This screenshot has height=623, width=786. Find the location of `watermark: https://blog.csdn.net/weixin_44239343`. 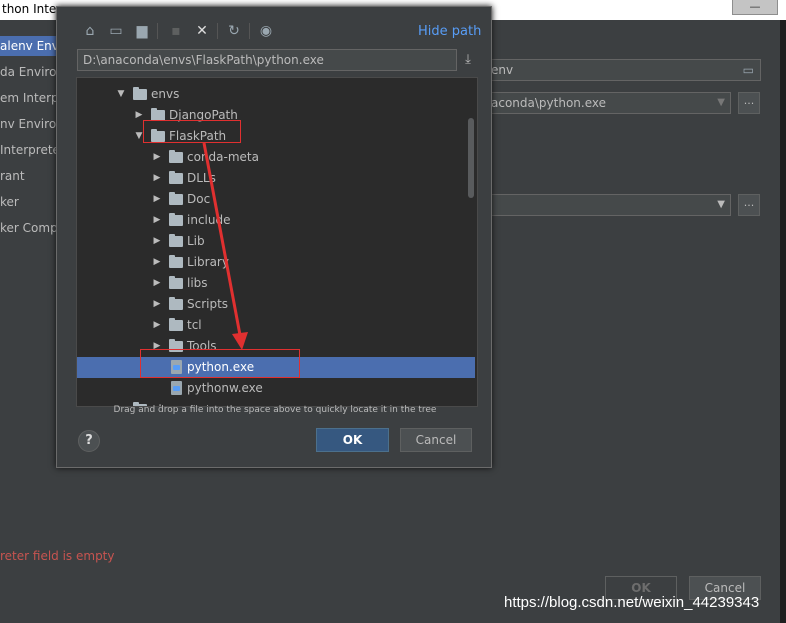

watermark: https://blog.csdn.net/weixin_44239343 is located at coordinates (632, 602).